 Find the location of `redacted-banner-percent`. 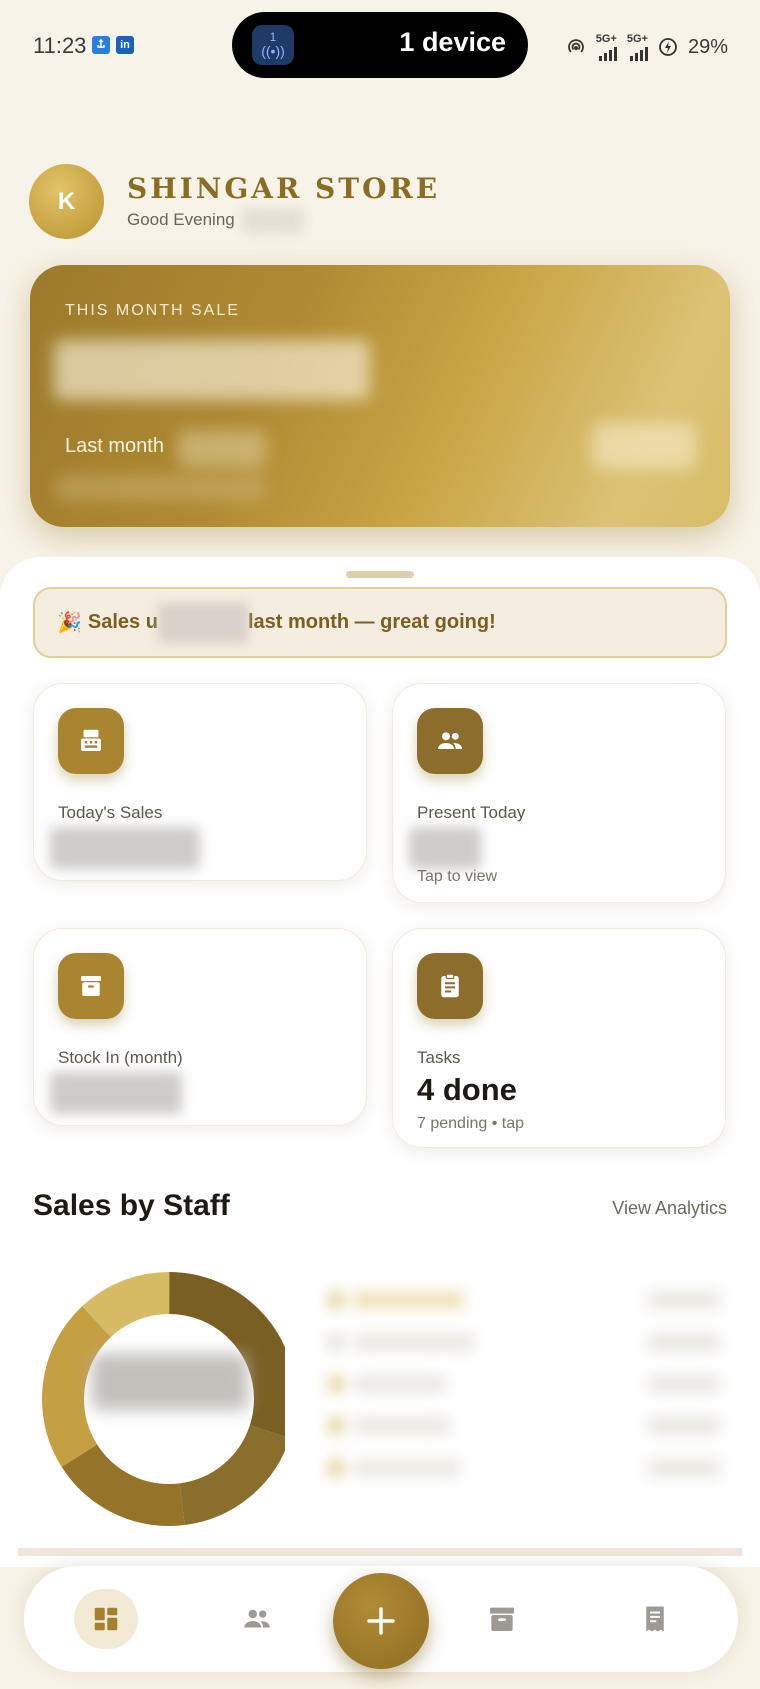

redacted-banner-percent is located at coordinates (202, 622).